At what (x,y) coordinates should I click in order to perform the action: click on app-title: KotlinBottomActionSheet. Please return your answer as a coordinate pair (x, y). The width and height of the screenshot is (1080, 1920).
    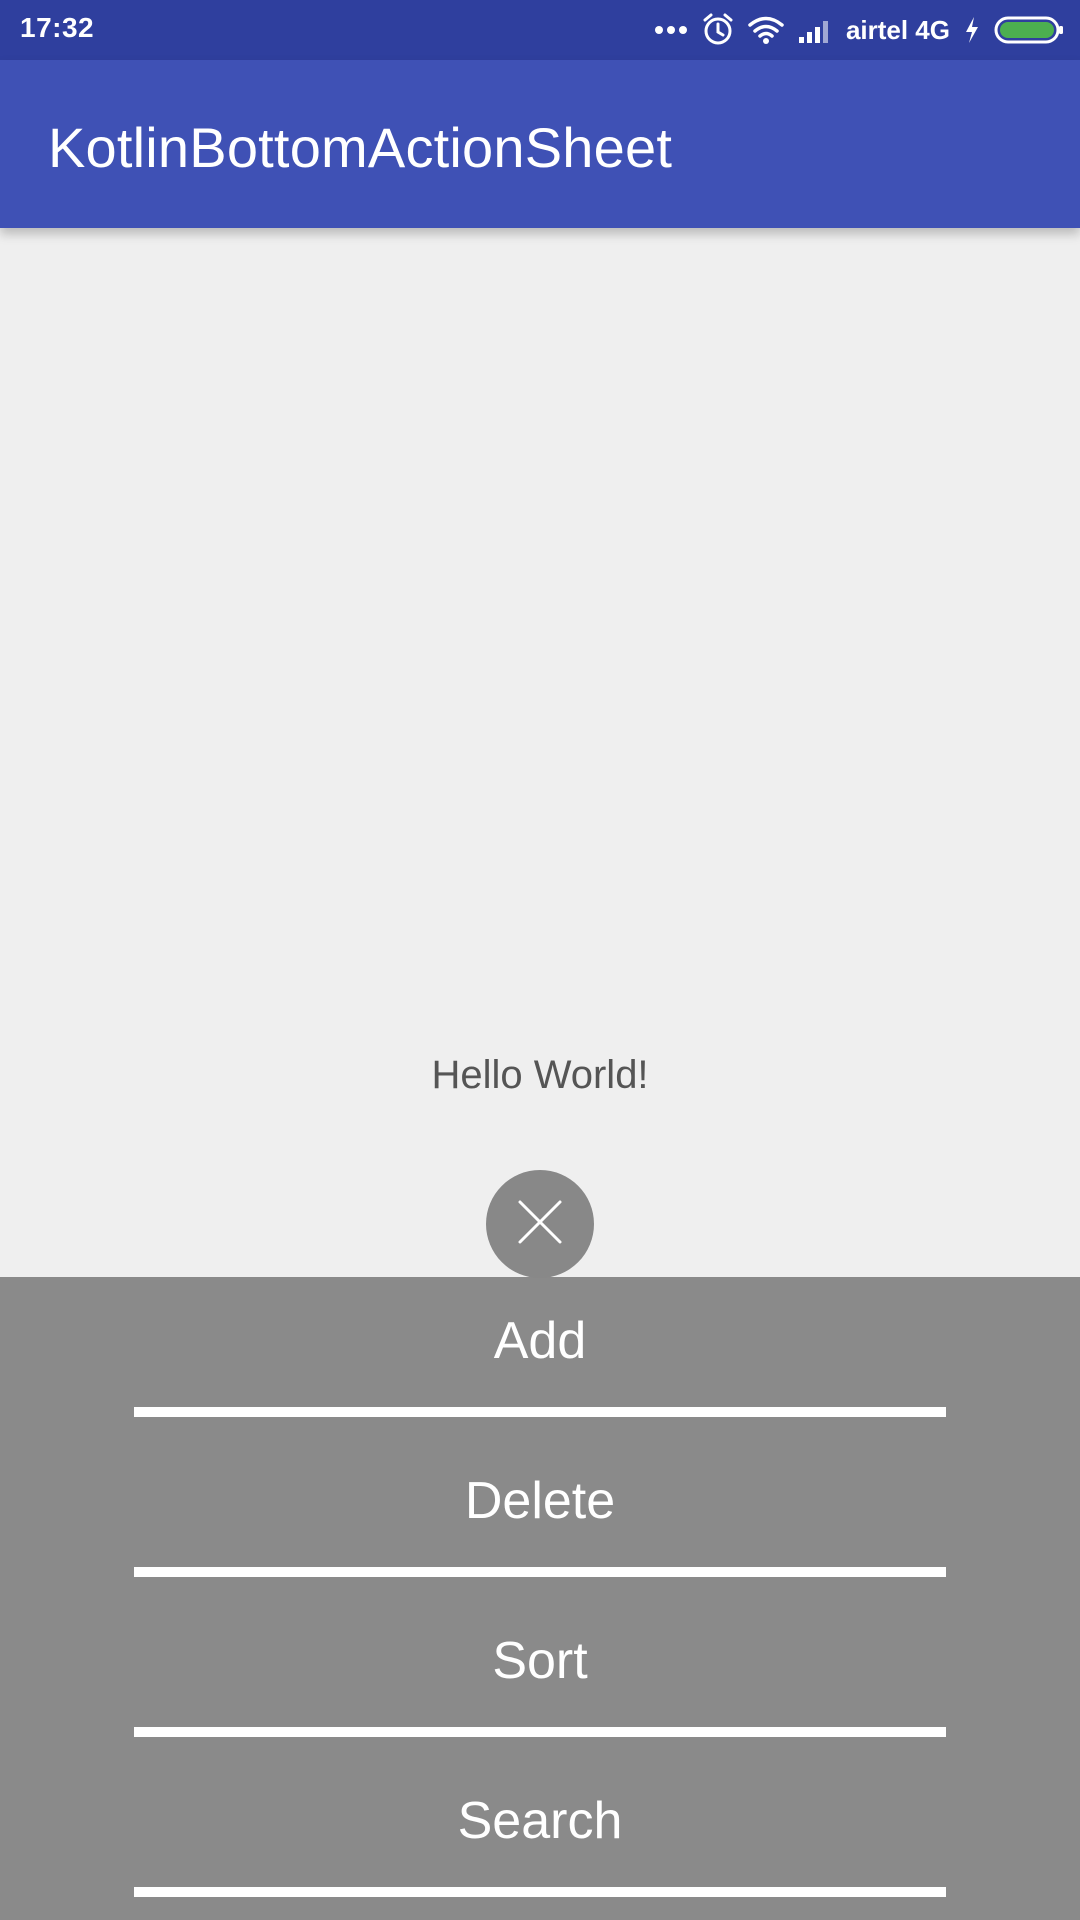
    Looking at the image, I should click on (360, 147).